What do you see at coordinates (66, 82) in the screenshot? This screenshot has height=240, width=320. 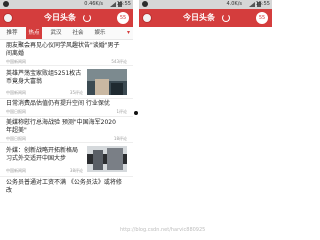 I see `list-item: 英雄芦荡宝家败组5251枚古 币竟身大富翁 中国新闻网 35评论` at bounding box center [66, 82].